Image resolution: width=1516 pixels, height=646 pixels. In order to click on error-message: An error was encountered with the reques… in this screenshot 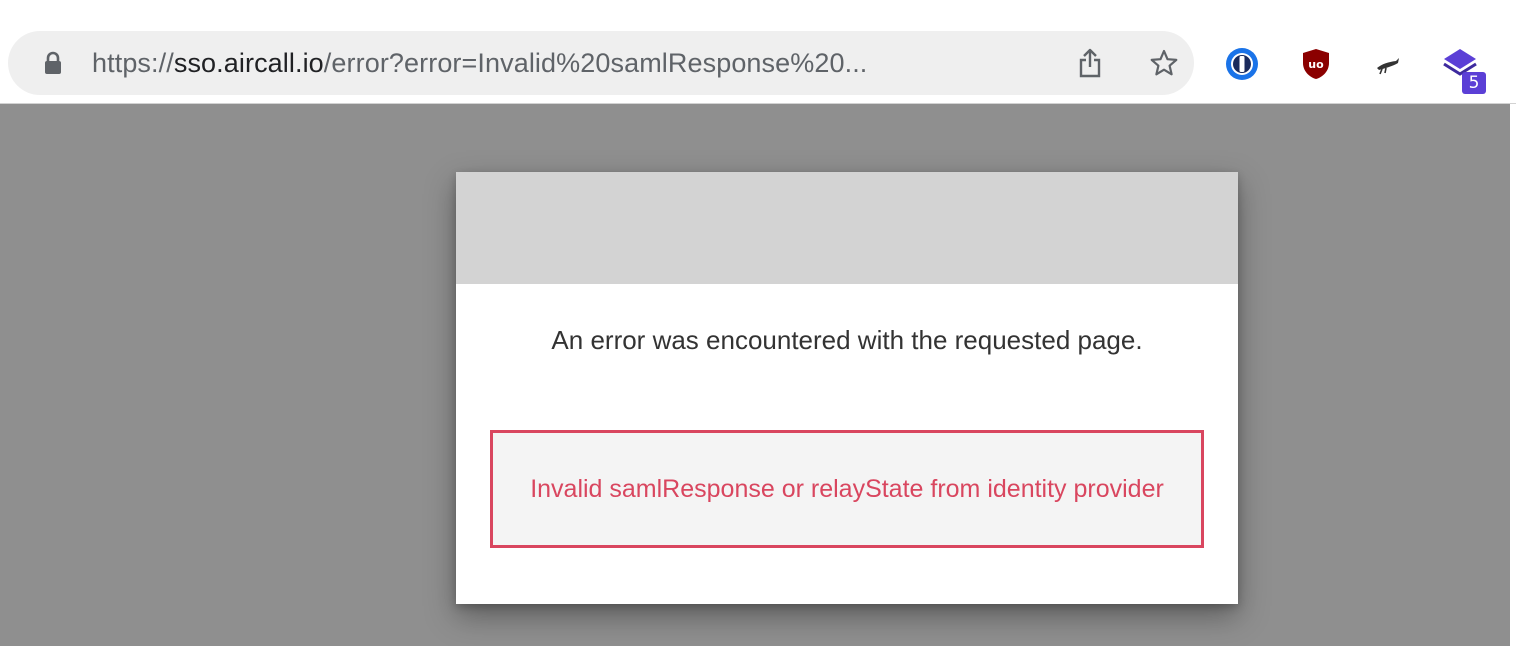, I will do `click(847, 340)`.